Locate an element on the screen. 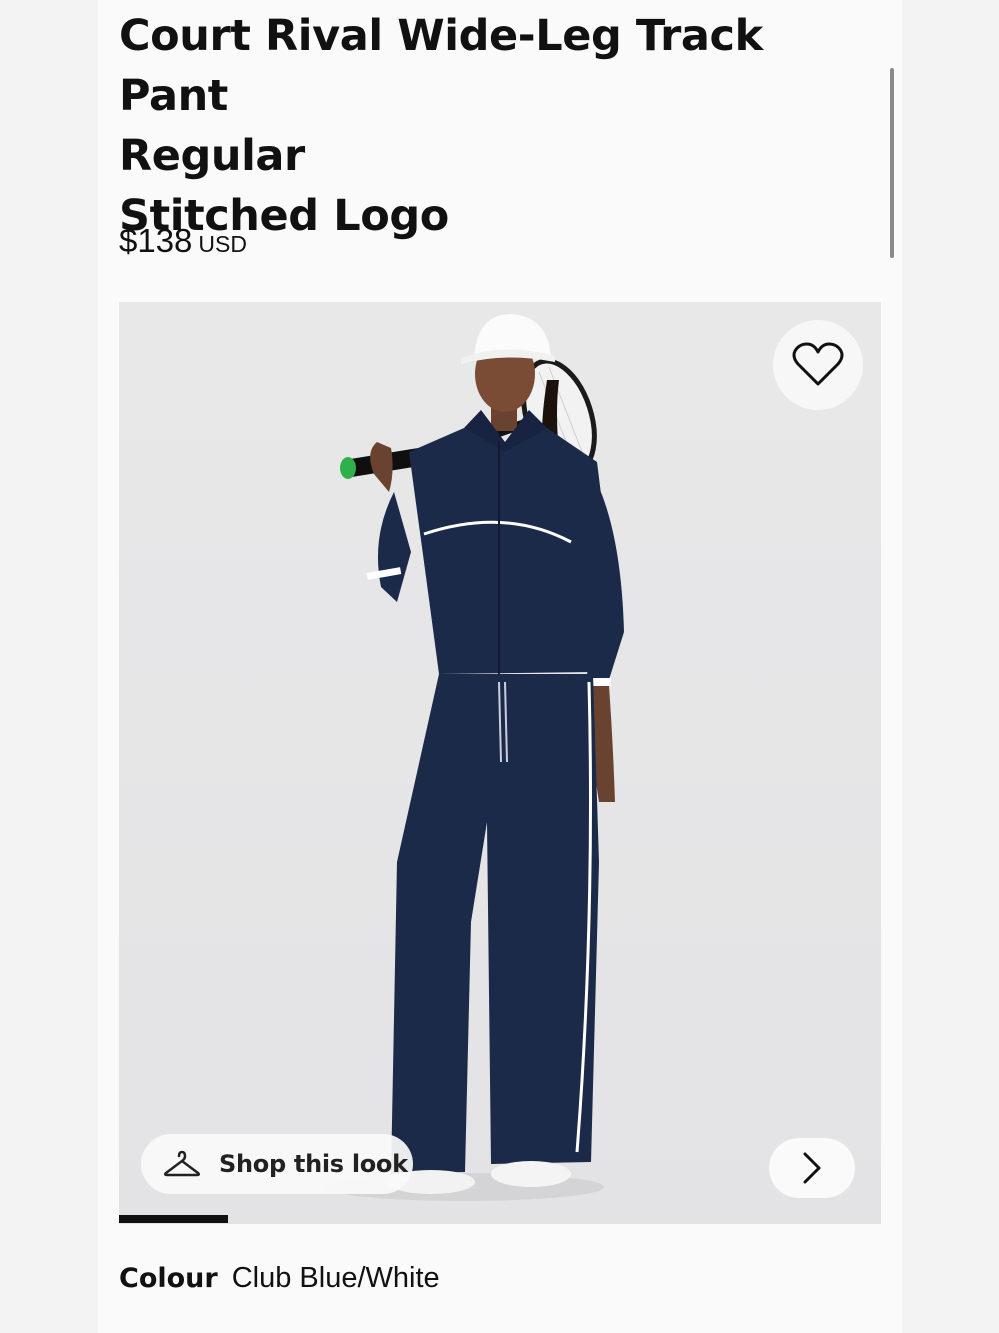  colour-label: Colour is located at coordinates (168, 1278).